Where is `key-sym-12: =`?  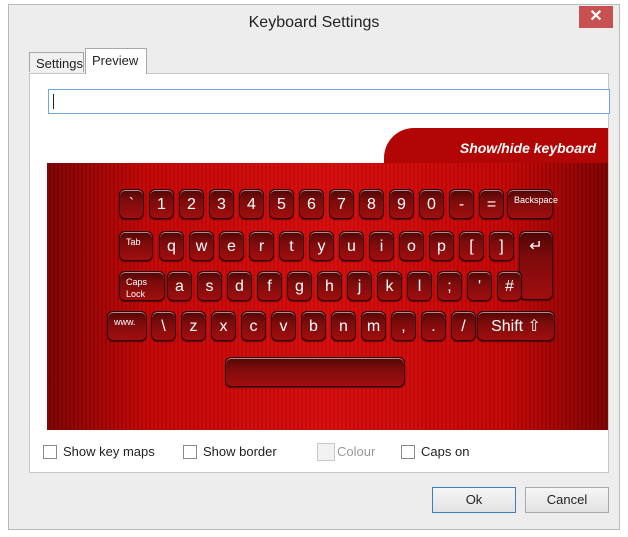
key-sym-12: = is located at coordinates (491, 204).